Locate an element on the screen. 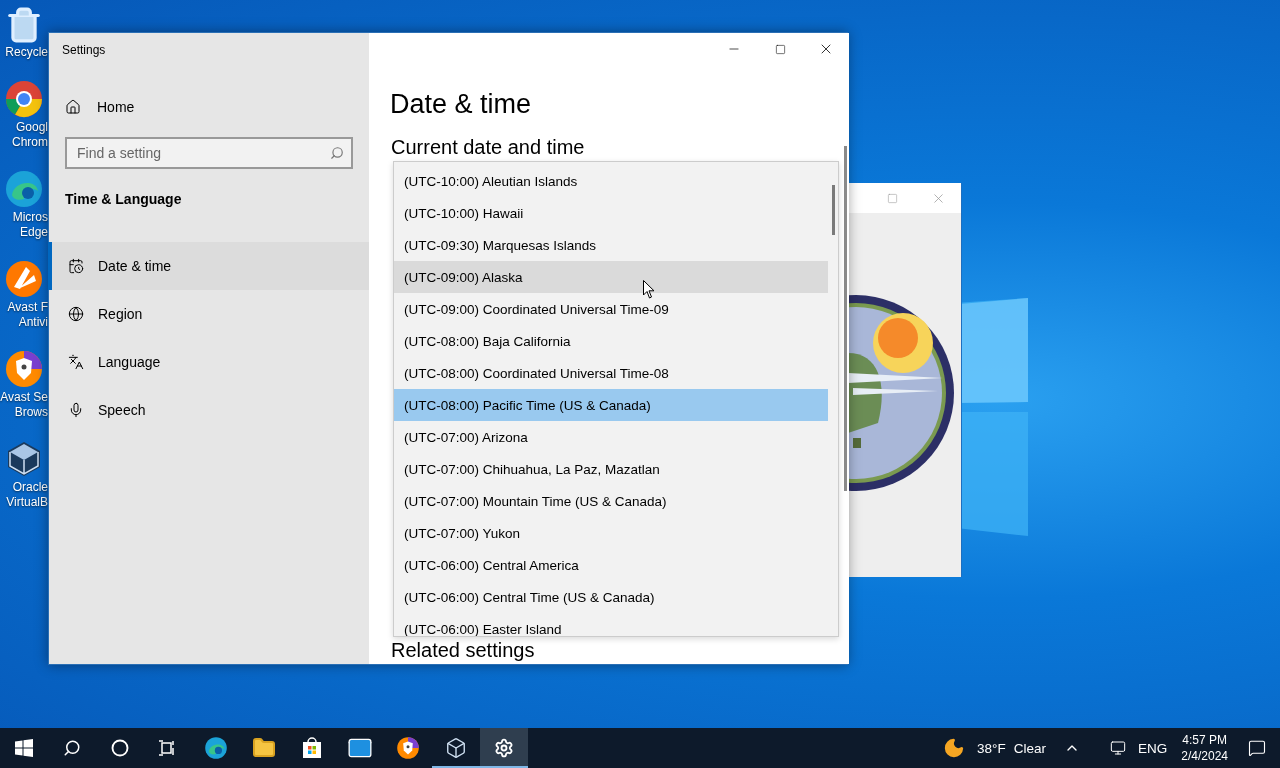 The image size is (1280, 768). desktop-icon-label: Googl is located at coordinates (31, 127).